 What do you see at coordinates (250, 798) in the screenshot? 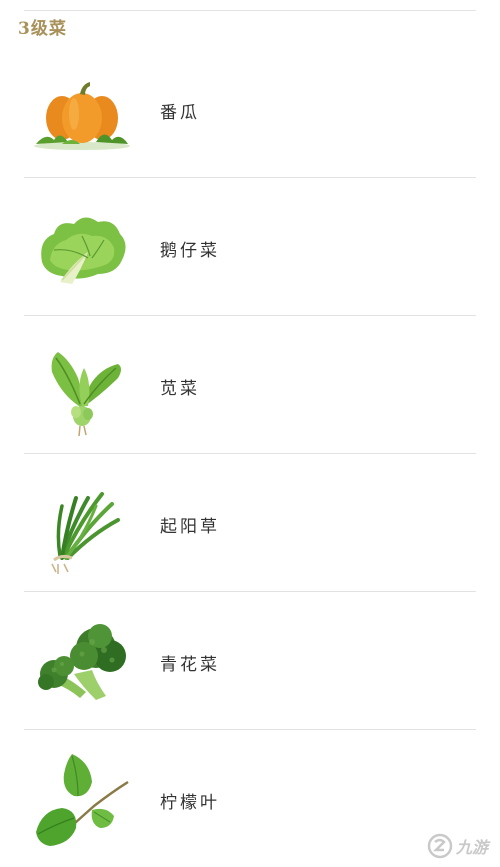
I see `list-item: 柠檬叶` at bounding box center [250, 798].